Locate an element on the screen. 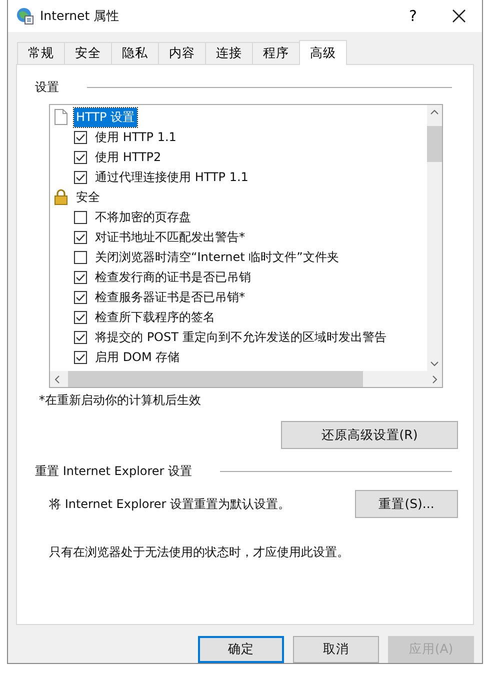 The width and height of the screenshot is (491, 692). horizontal-scrollbar is located at coordinates (246, 379).